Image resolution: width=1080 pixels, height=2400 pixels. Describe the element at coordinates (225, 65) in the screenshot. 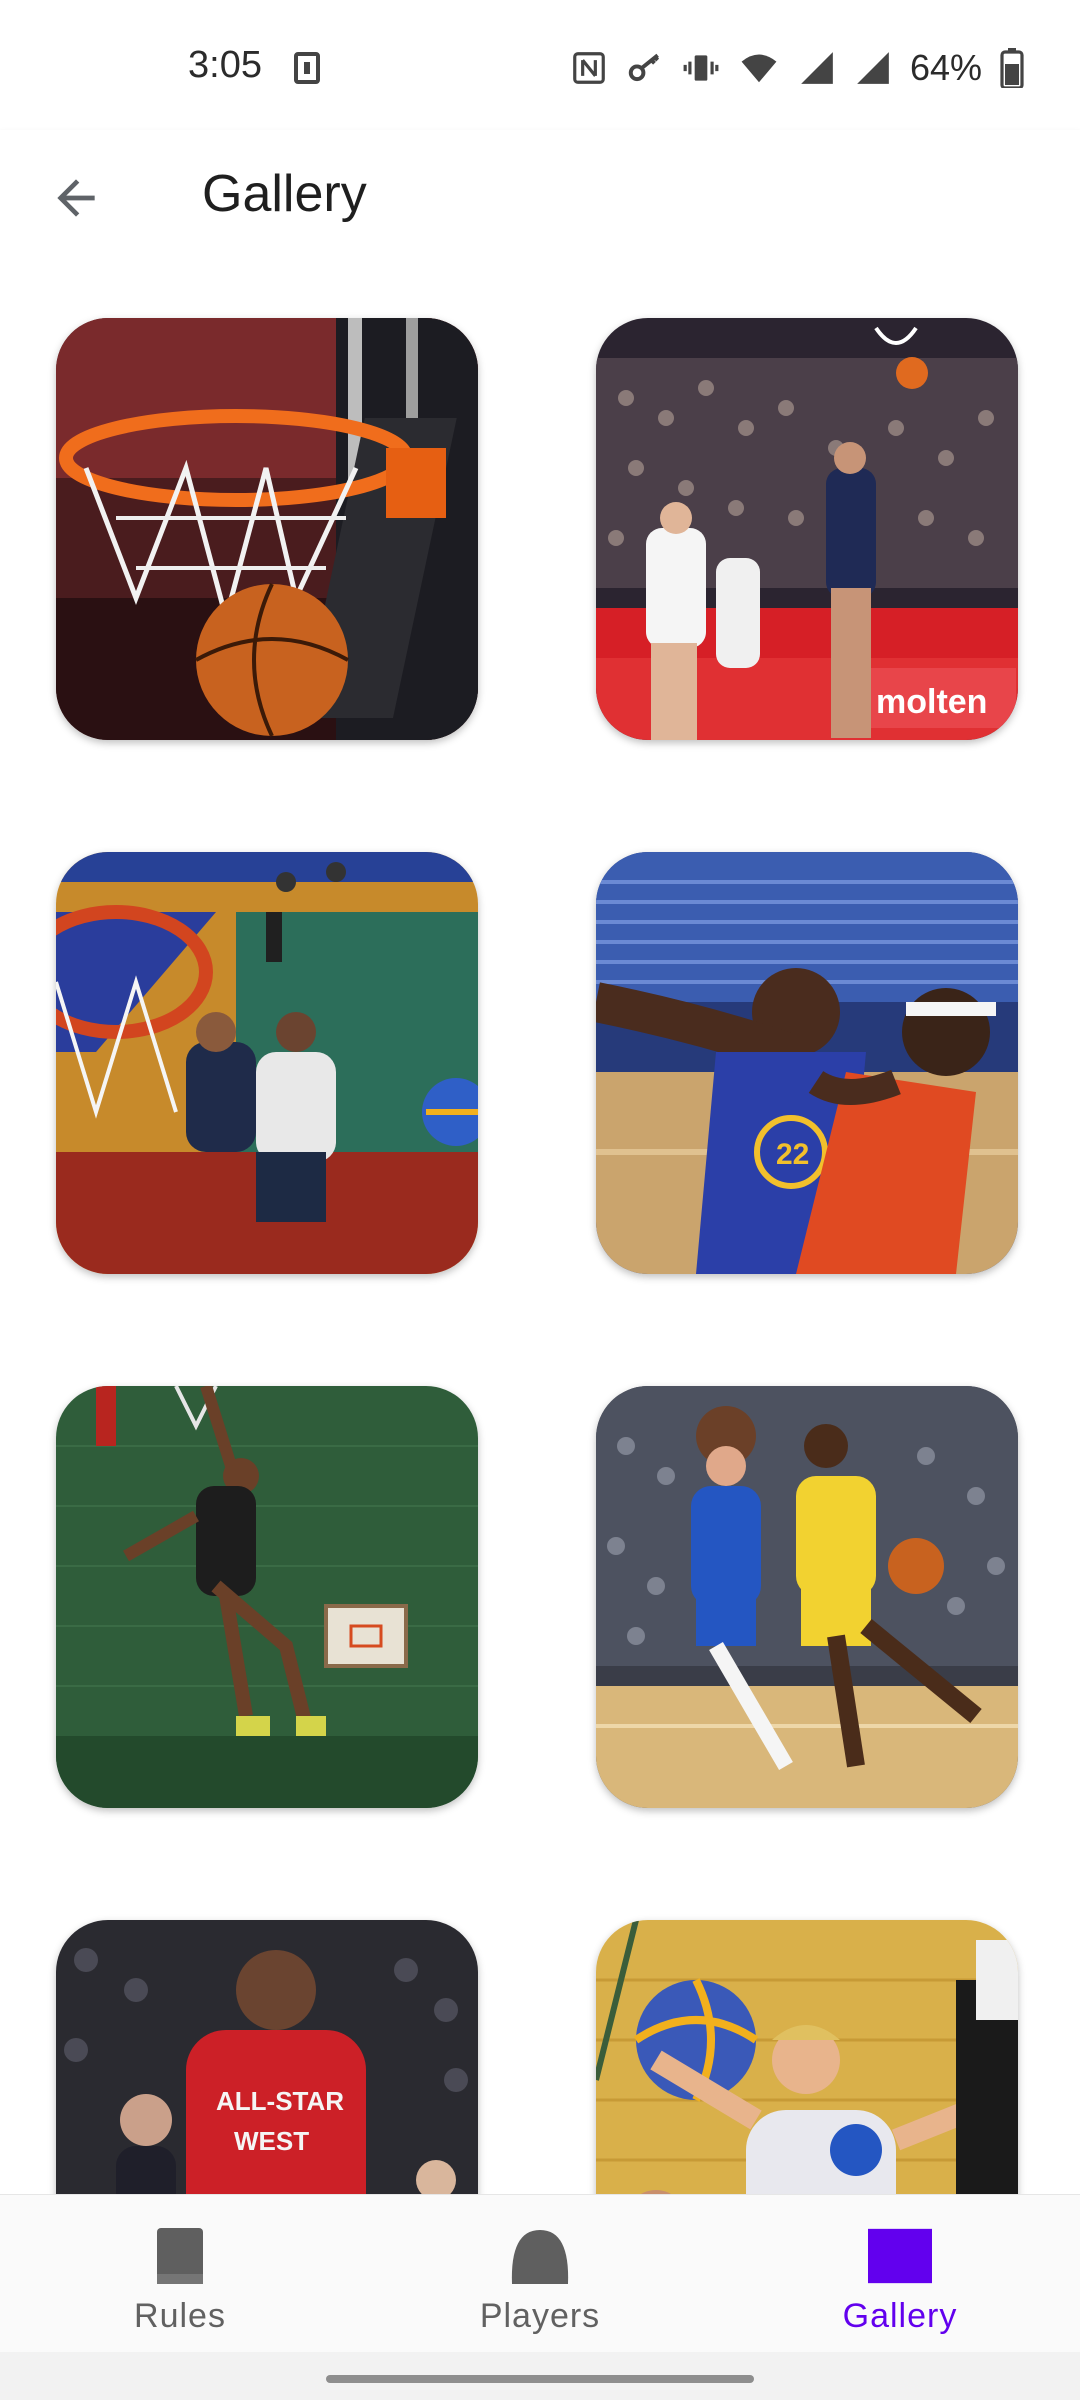

I see `status-time: 3:05` at that location.